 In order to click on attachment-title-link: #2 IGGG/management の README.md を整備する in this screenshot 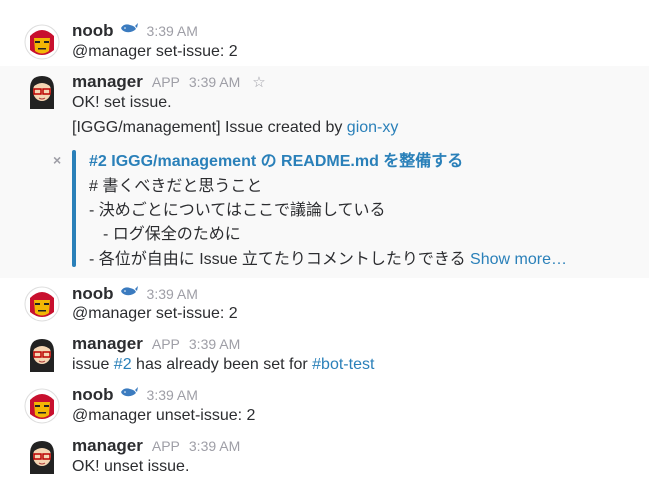, I will do `click(276, 159)`.